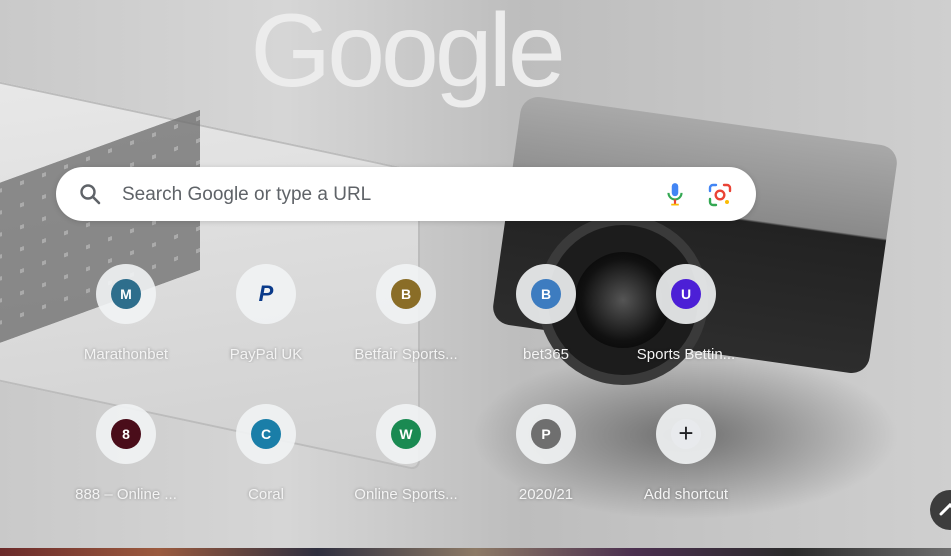  I want to click on search-icon, so click(90, 194).